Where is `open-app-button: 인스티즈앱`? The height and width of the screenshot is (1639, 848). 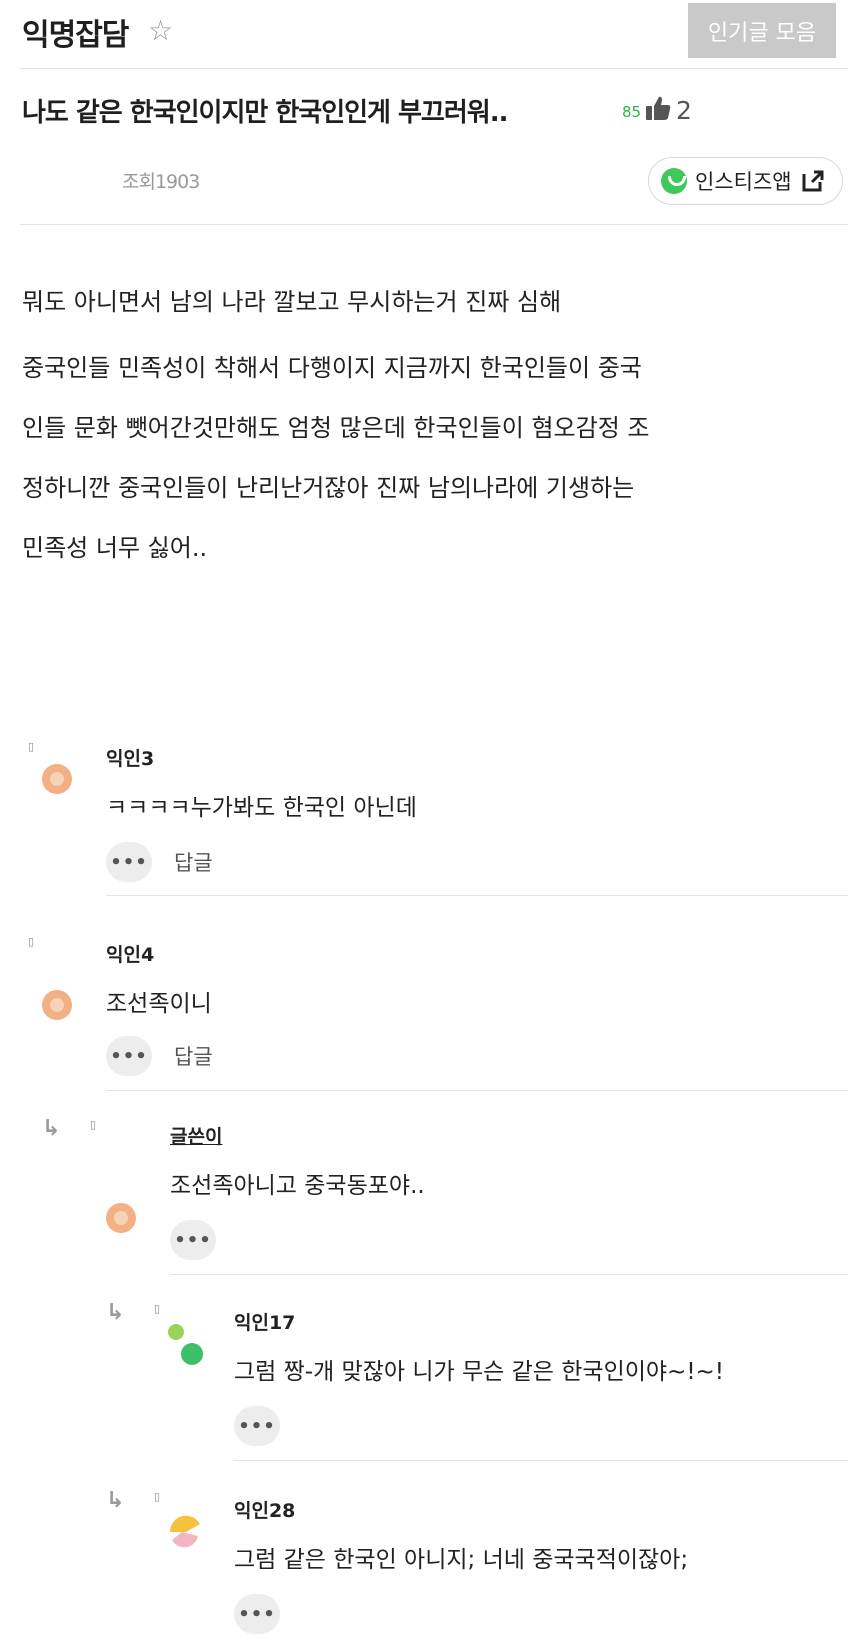 open-app-button: 인스티즈앱 is located at coordinates (745, 181).